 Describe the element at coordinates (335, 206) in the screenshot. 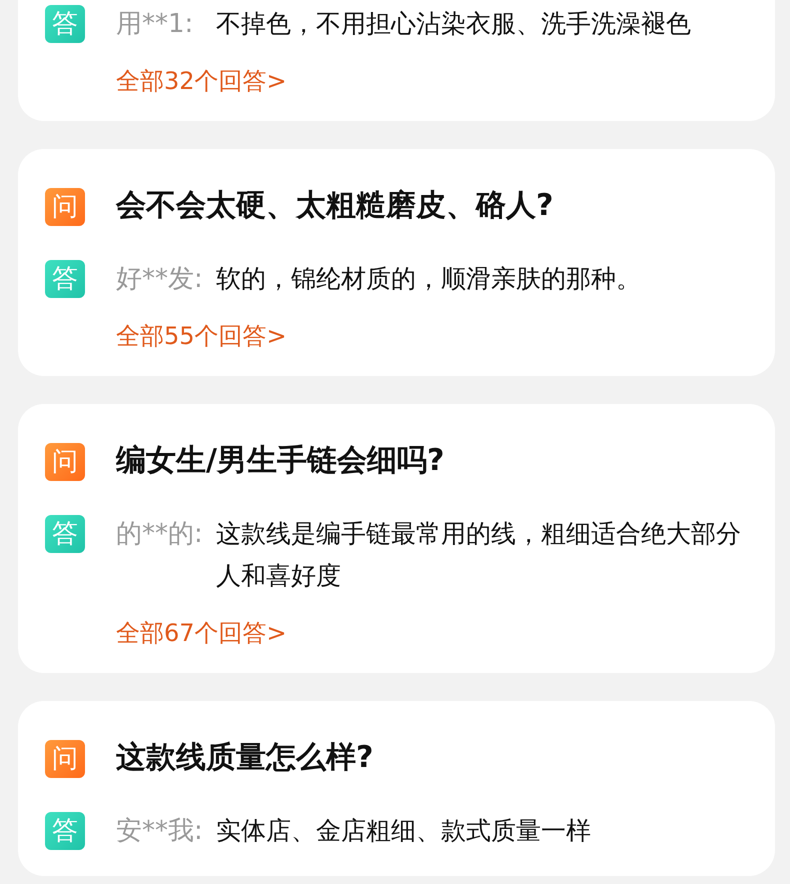

I see `question-text: 会不会太硬、太粗糙磨皮、硌人?` at that location.